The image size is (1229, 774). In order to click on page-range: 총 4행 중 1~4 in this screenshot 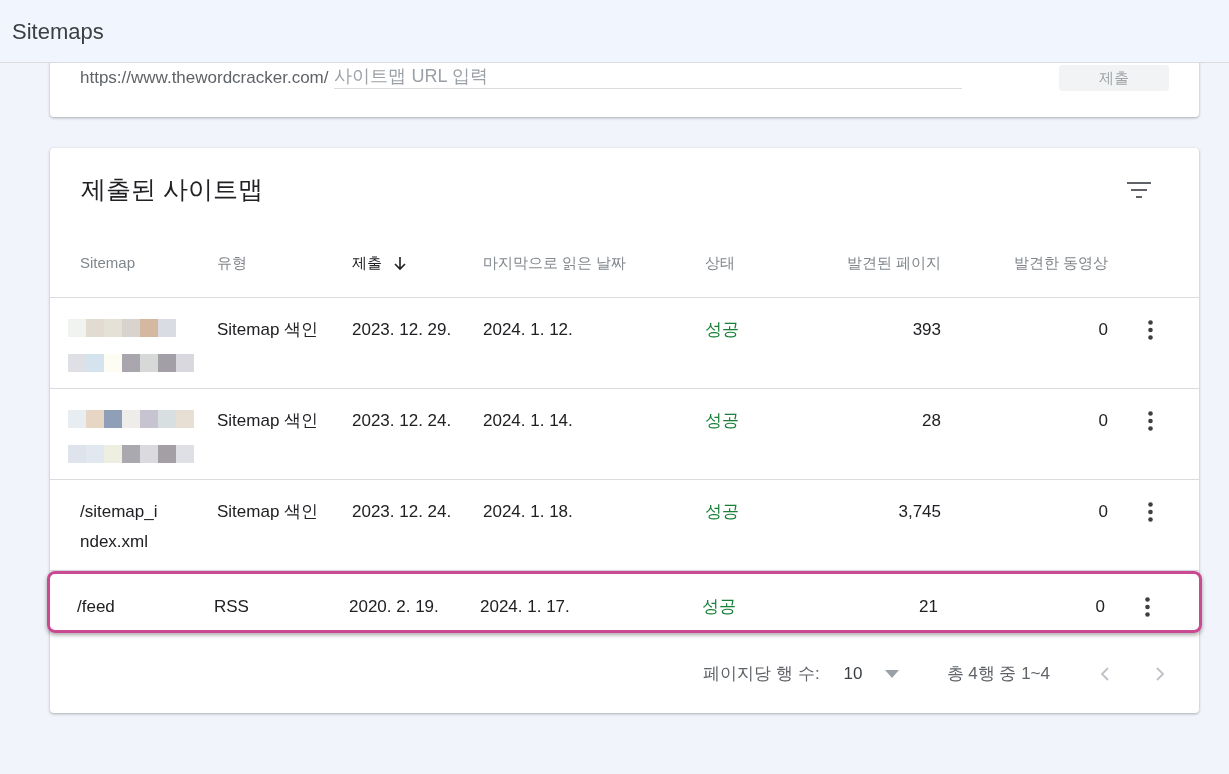, I will do `click(998, 674)`.